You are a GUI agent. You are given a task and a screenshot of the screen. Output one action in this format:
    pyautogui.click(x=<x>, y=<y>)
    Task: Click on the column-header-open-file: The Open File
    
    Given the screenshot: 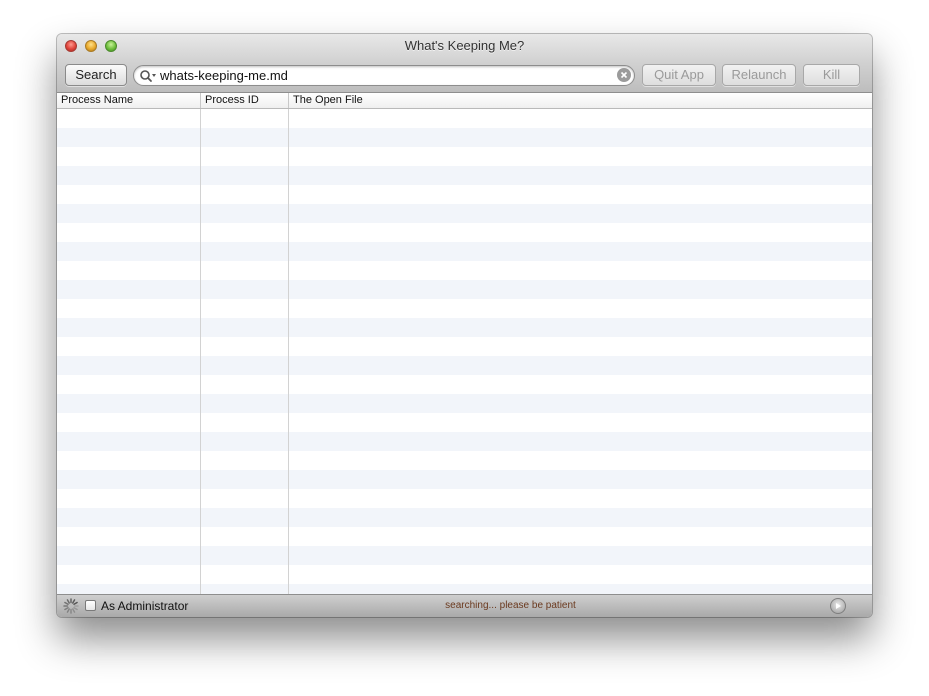 What is the action you would take?
    pyautogui.click(x=580, y=100)
    